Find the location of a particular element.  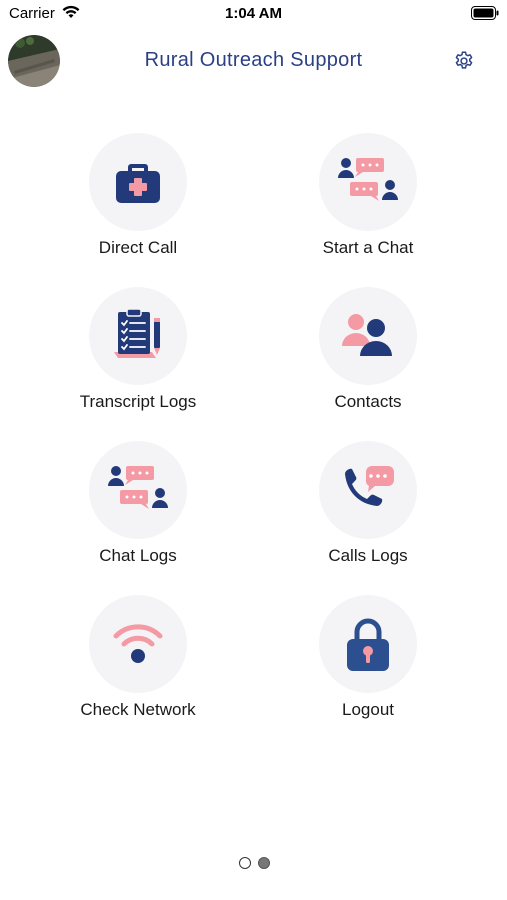

direct-call-icon-circle is located at coordinates (138, 182).